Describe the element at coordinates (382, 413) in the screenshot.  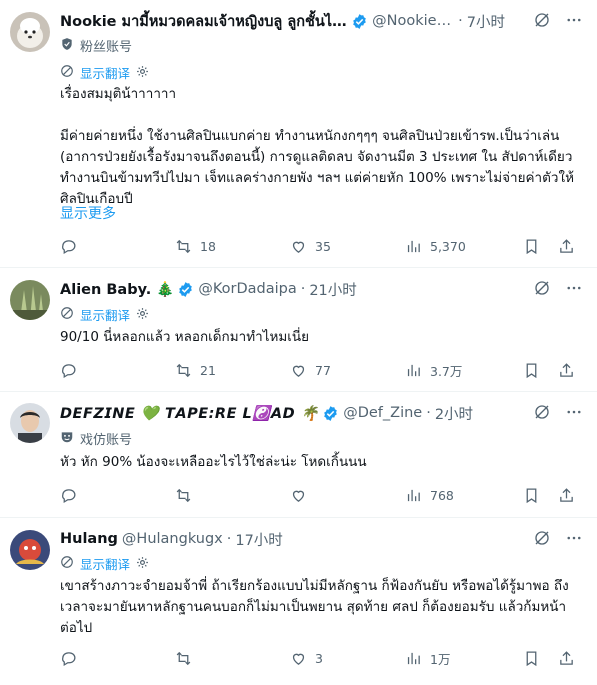
I see `user-handle: @Def_Zine` at that location.